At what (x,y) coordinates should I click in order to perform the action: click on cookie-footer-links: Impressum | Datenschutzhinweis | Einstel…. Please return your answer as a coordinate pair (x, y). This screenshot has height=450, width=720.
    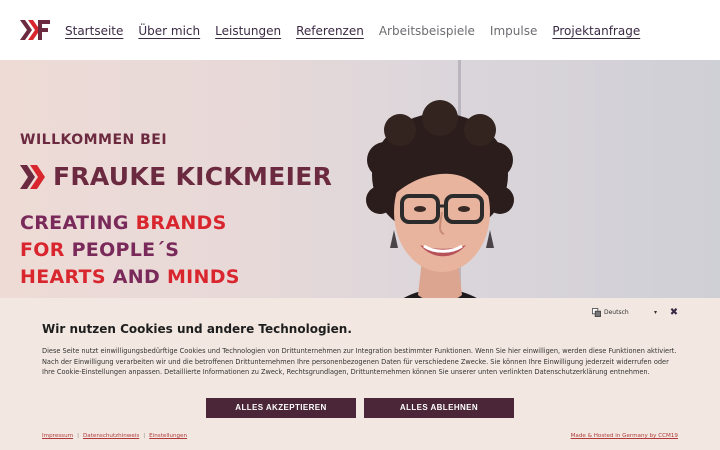
    Looking at the image, I should click on (114, 436).